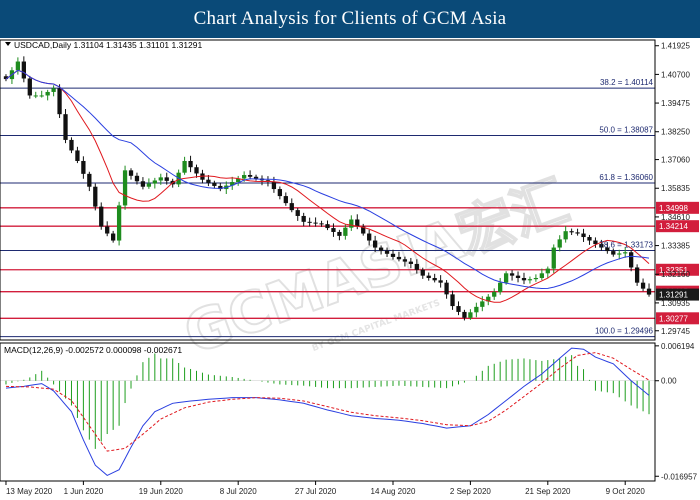 This screenshot has width=700, height=500. I want to click on price-tick-label: 1.32160, so click(675, 274).